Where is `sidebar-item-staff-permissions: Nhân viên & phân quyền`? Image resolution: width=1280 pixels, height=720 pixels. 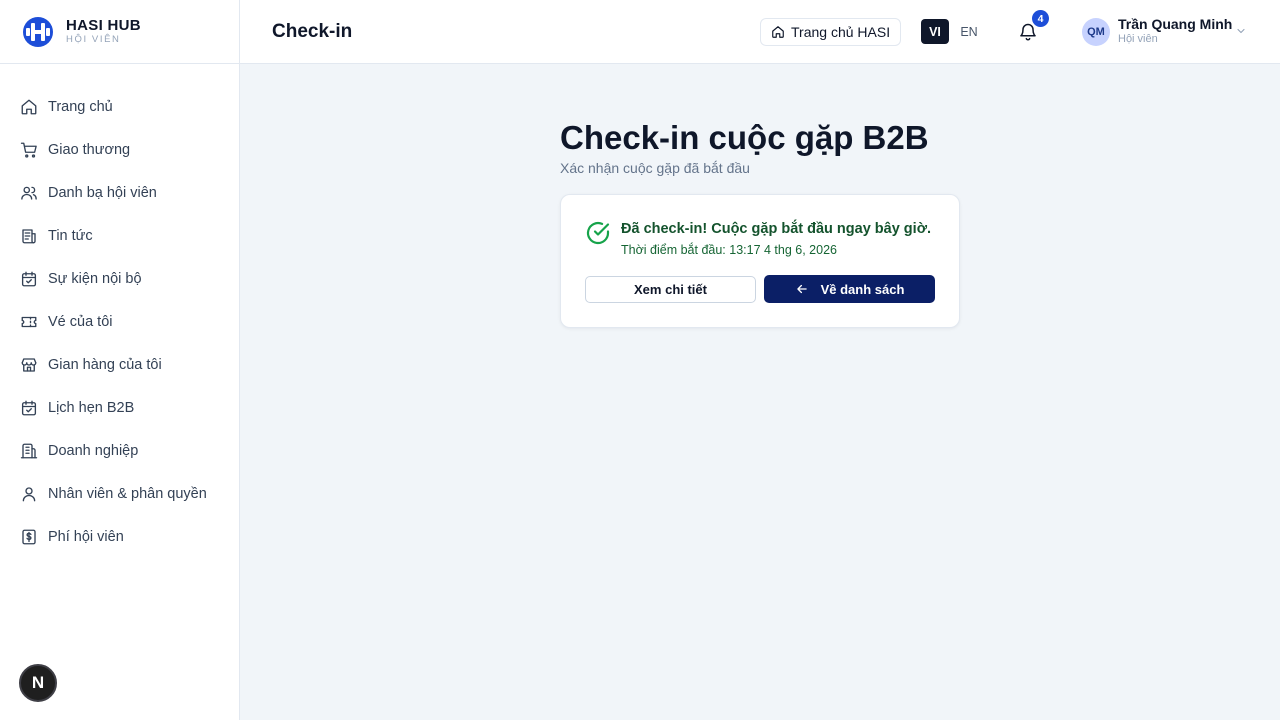 sidebar-item-staff-permissions: Nhân viên & phân quyền is located at coordinates (119, 493).